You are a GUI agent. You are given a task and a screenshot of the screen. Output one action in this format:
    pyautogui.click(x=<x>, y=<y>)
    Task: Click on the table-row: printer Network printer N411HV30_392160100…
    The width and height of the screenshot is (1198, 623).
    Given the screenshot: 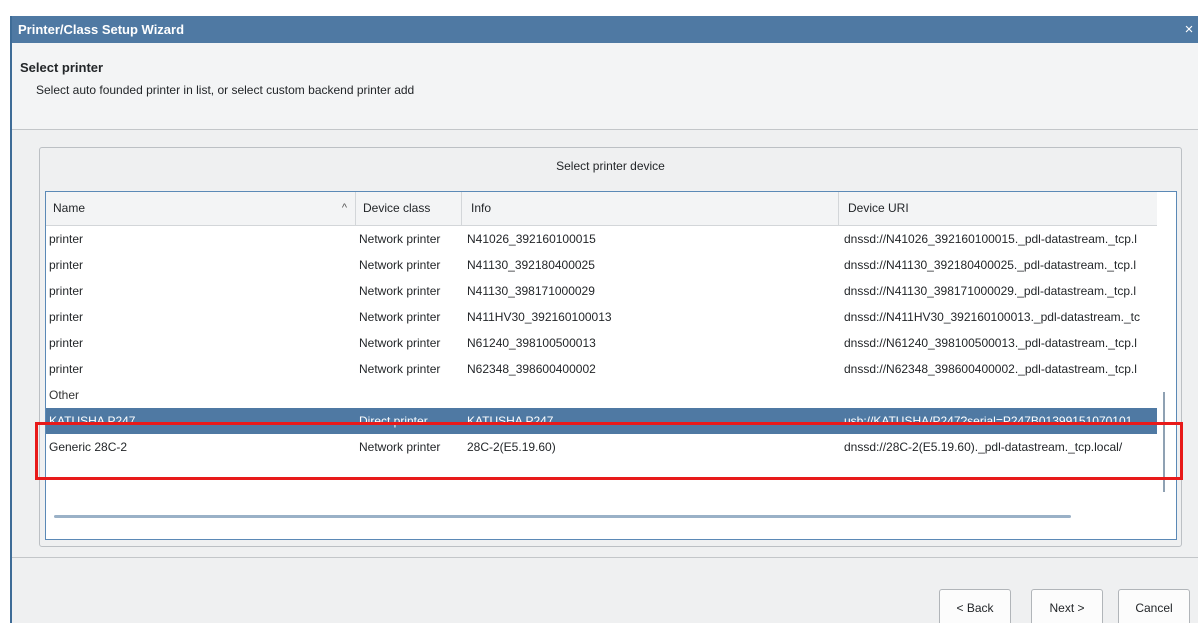 What is the action you would take?
    pyautogui.click(x=601, y=317)
    